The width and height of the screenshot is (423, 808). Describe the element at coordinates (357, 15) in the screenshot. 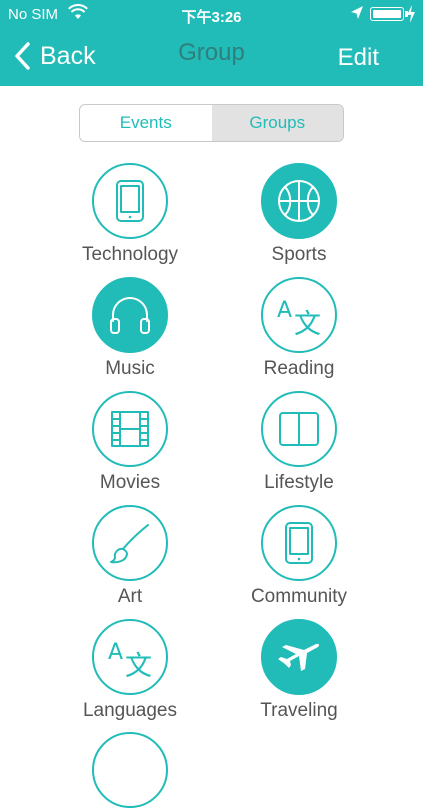

I see `location-arrow-icon` at that location.